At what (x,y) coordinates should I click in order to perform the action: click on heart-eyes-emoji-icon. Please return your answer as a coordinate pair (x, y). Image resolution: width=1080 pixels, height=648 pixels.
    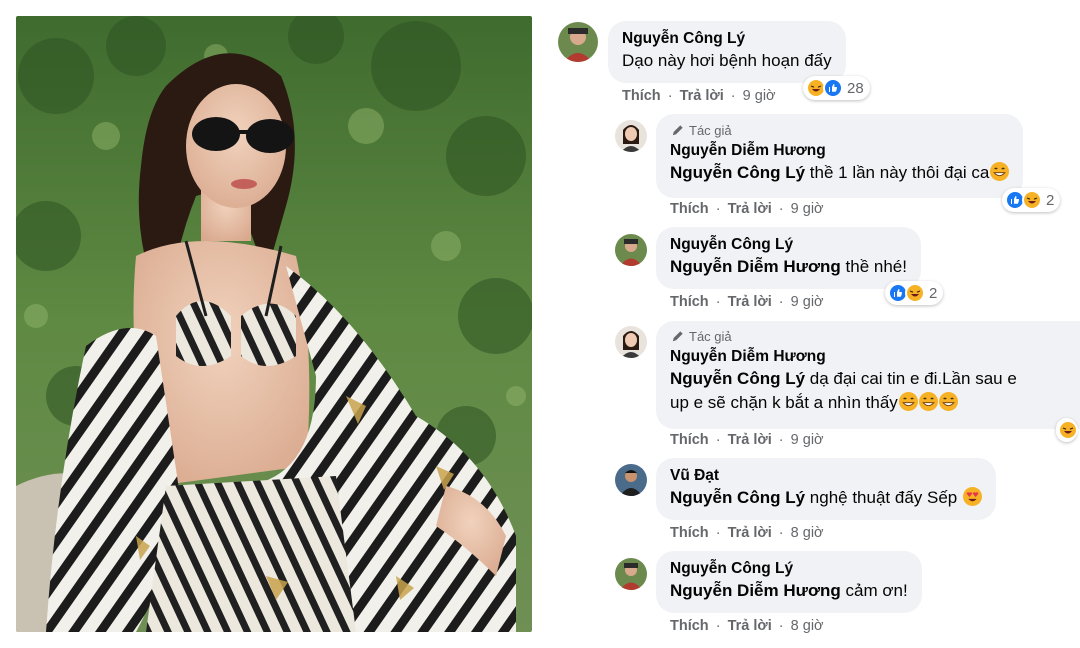
    Looking at the image, I should click on (972, 496).